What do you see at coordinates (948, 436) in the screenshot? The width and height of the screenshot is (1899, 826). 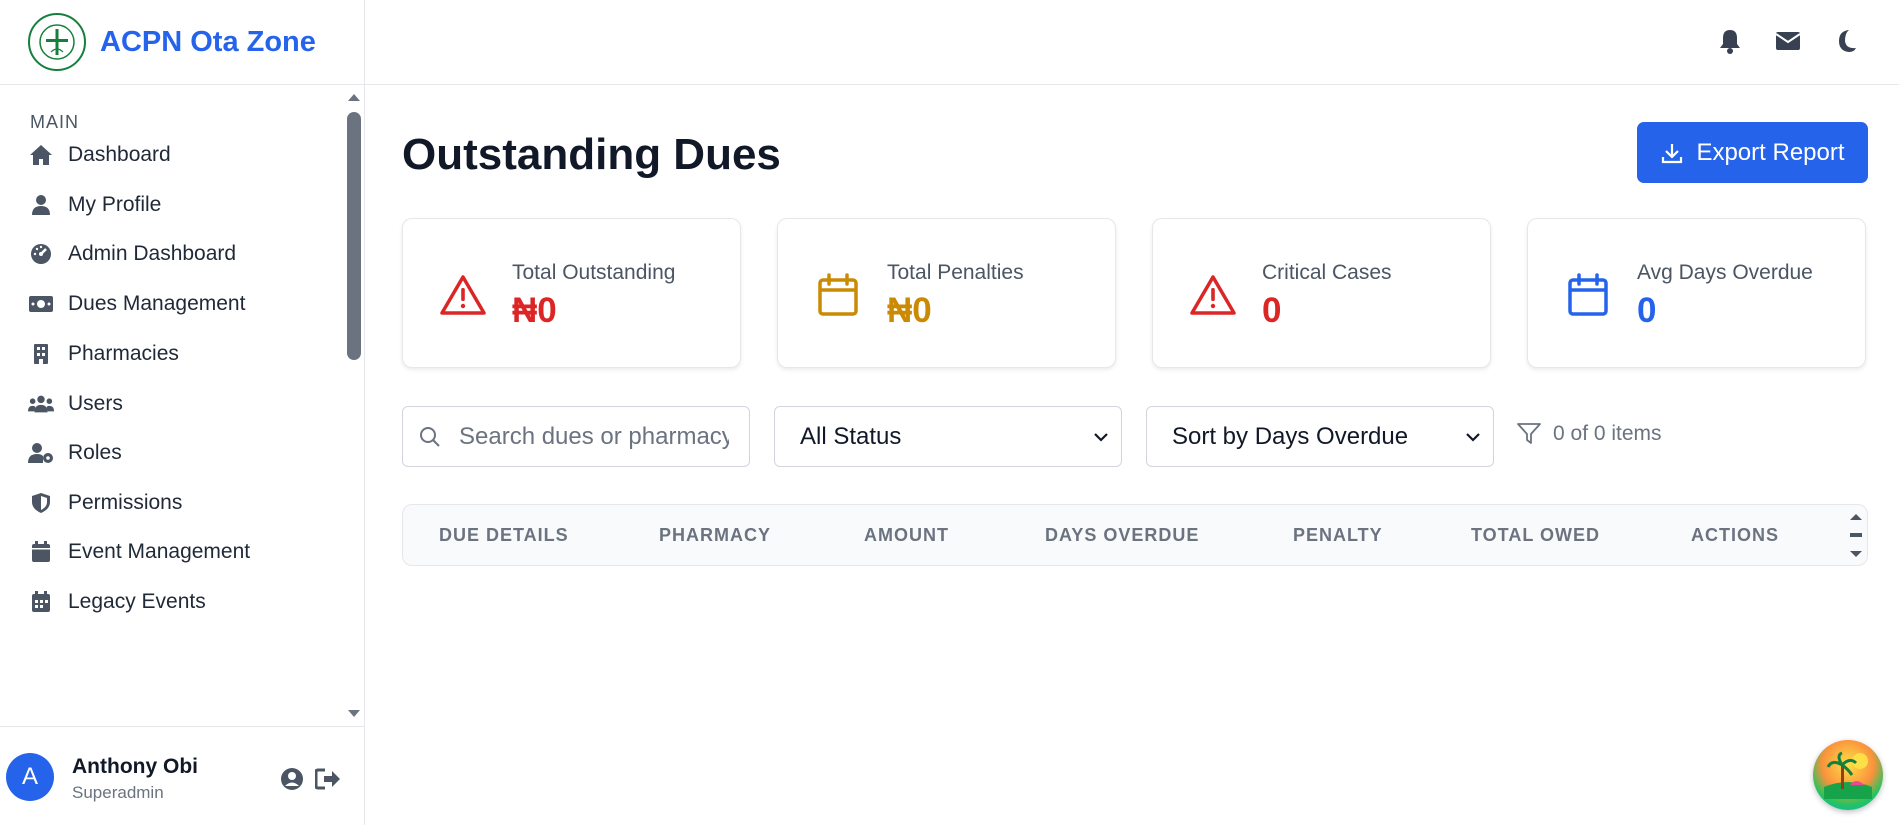 I see `status-filter-select: All Status` at bounding box center [948, 436].